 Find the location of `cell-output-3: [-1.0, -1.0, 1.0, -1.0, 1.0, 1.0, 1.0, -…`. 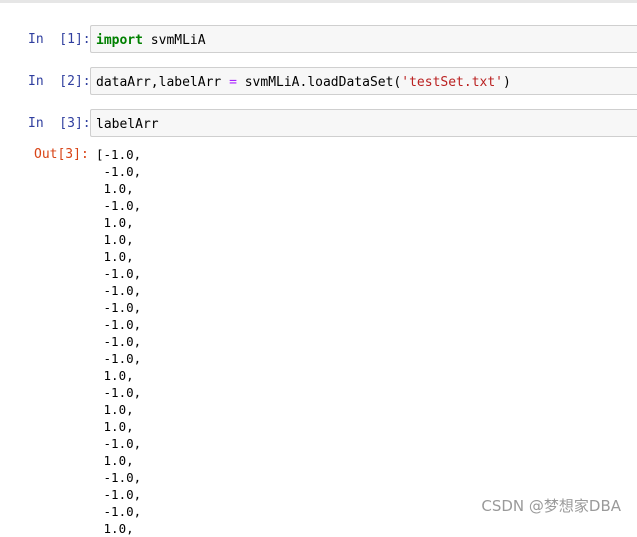

cell-output-3: [-1.0, -1.0, 1.0, -1.0, 1.0, 1.0, 1.0, -… is located at coordinates (118, 341).